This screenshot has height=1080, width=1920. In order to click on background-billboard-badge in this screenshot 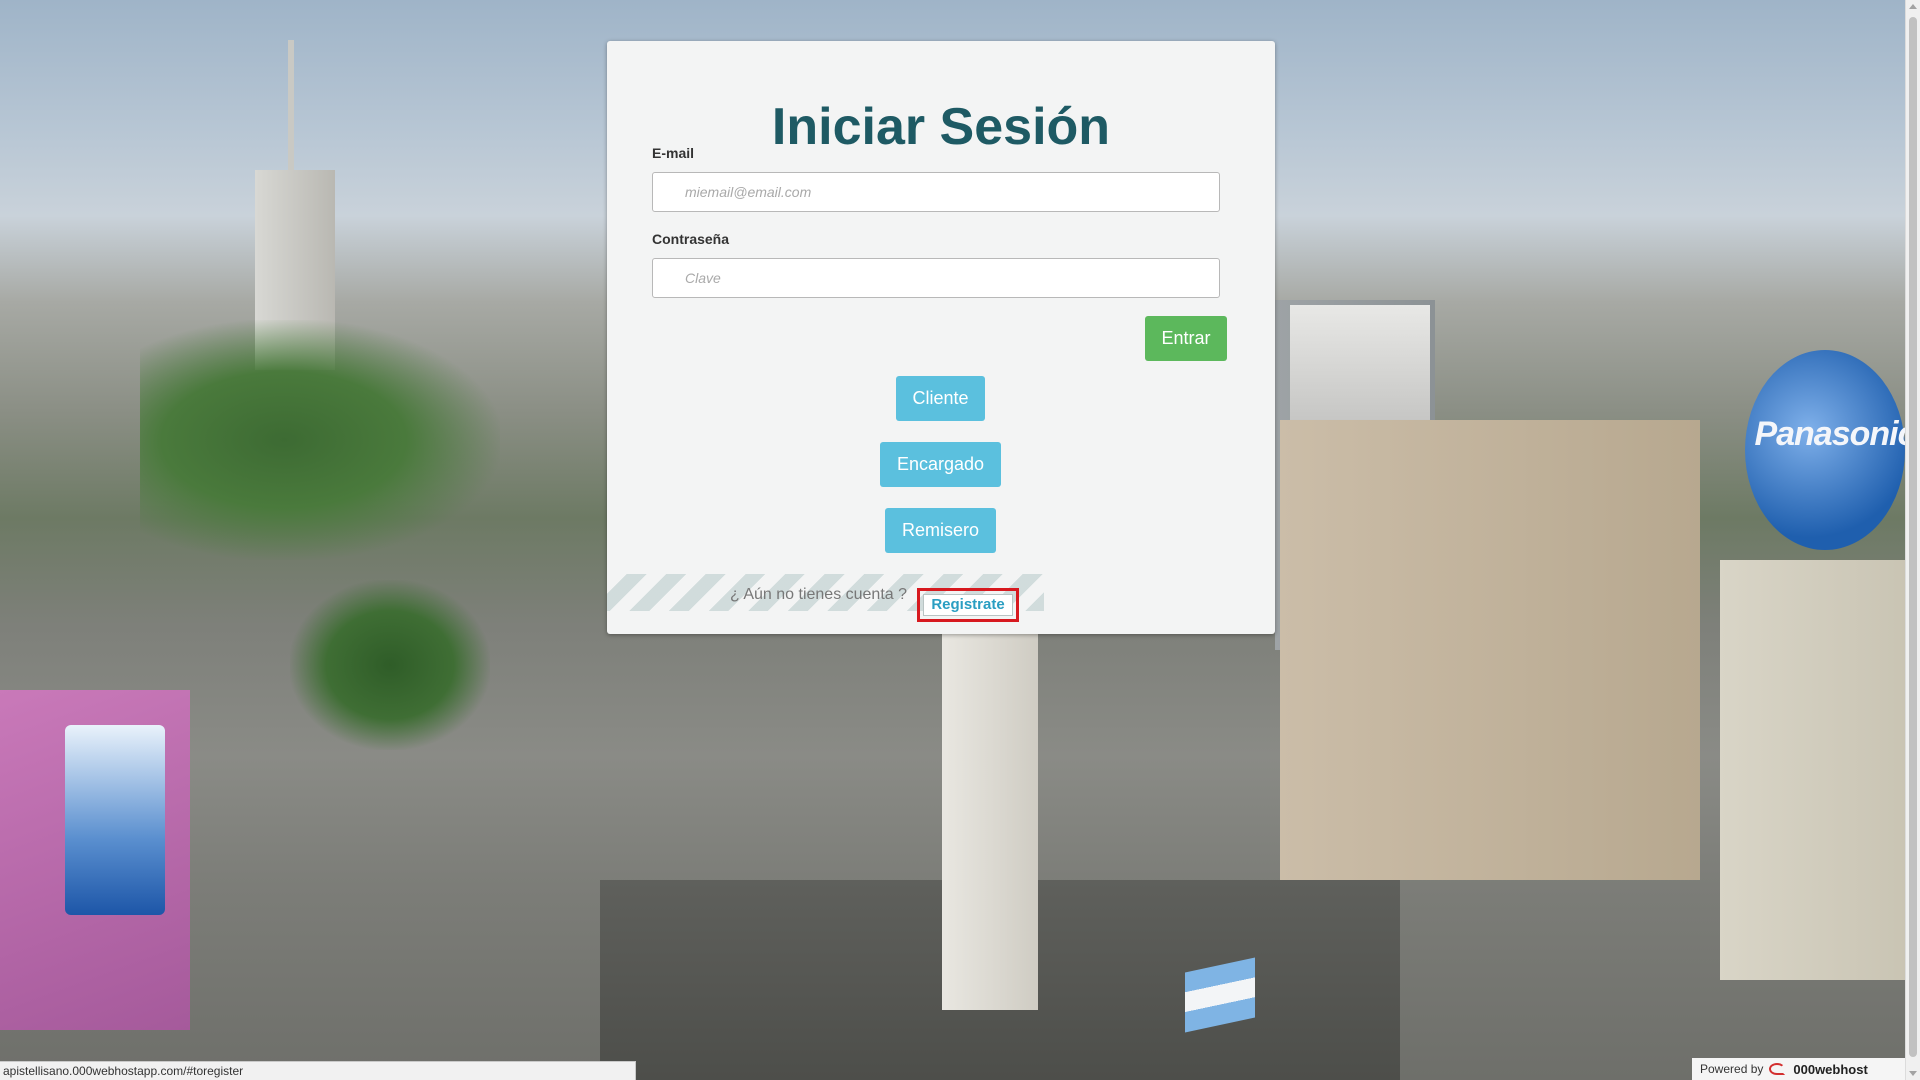, I will do `click(115, 820)`.